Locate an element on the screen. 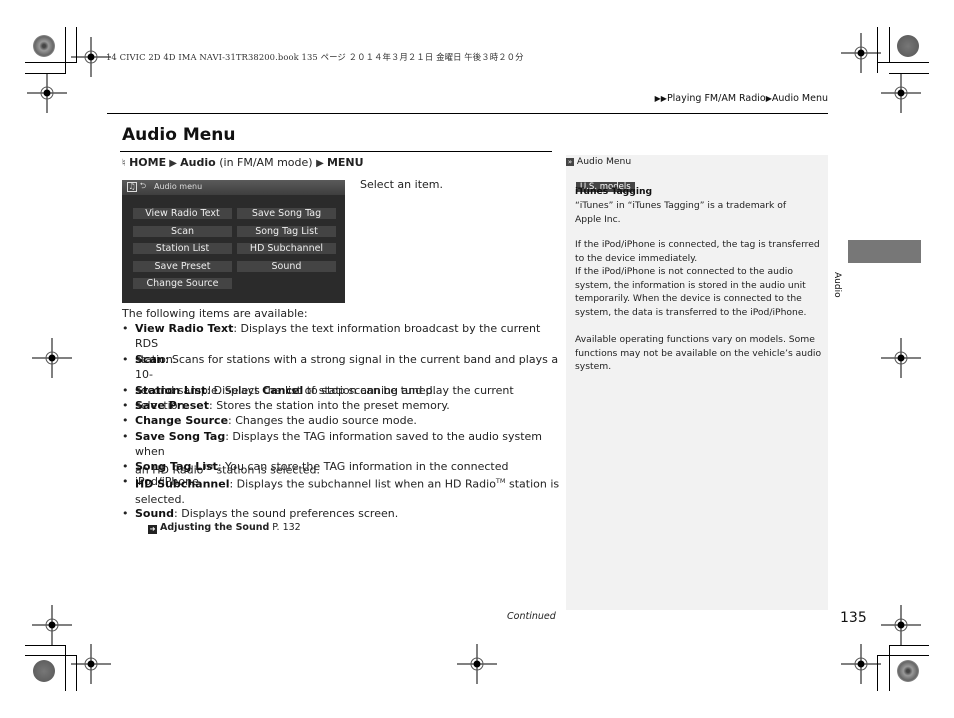 The width and height of the screenshot is (954, 718). breadcrumb: ▶▶Playing FM/AM Radio▶Audio Menu is located at coordinates (741, 98).